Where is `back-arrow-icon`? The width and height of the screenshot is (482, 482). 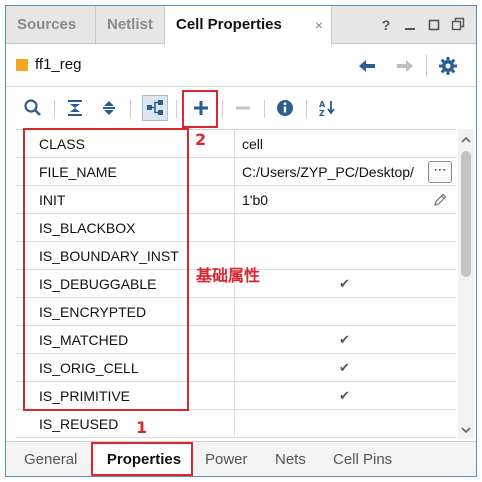 back-arrow-icon is located at coordinates (367, 66).